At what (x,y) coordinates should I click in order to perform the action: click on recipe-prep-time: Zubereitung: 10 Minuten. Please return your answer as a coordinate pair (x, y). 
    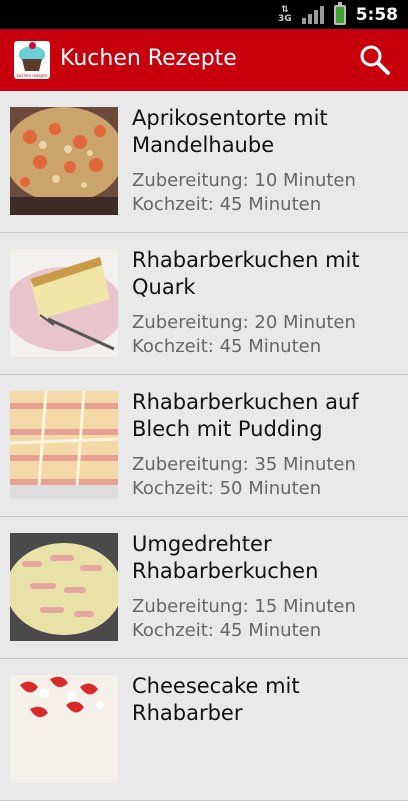
    Looking at the image, I should click on (244, 180).